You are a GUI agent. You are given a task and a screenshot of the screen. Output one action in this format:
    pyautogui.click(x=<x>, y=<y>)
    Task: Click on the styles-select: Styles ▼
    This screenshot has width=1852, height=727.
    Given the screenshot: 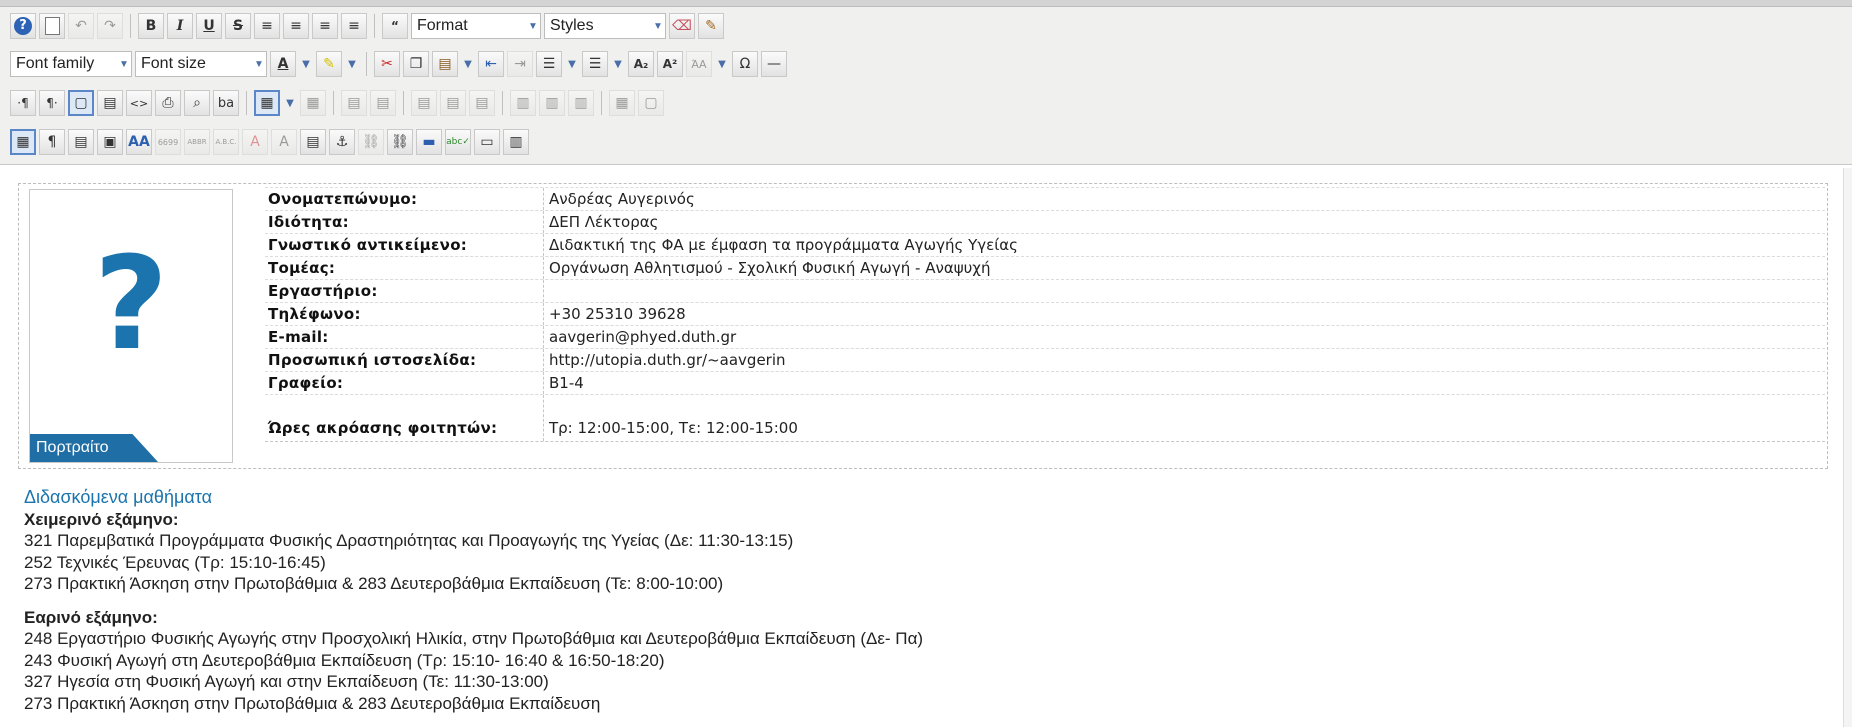 What is the action you would take?
    pyautogui.click(x=605, y=26)
    